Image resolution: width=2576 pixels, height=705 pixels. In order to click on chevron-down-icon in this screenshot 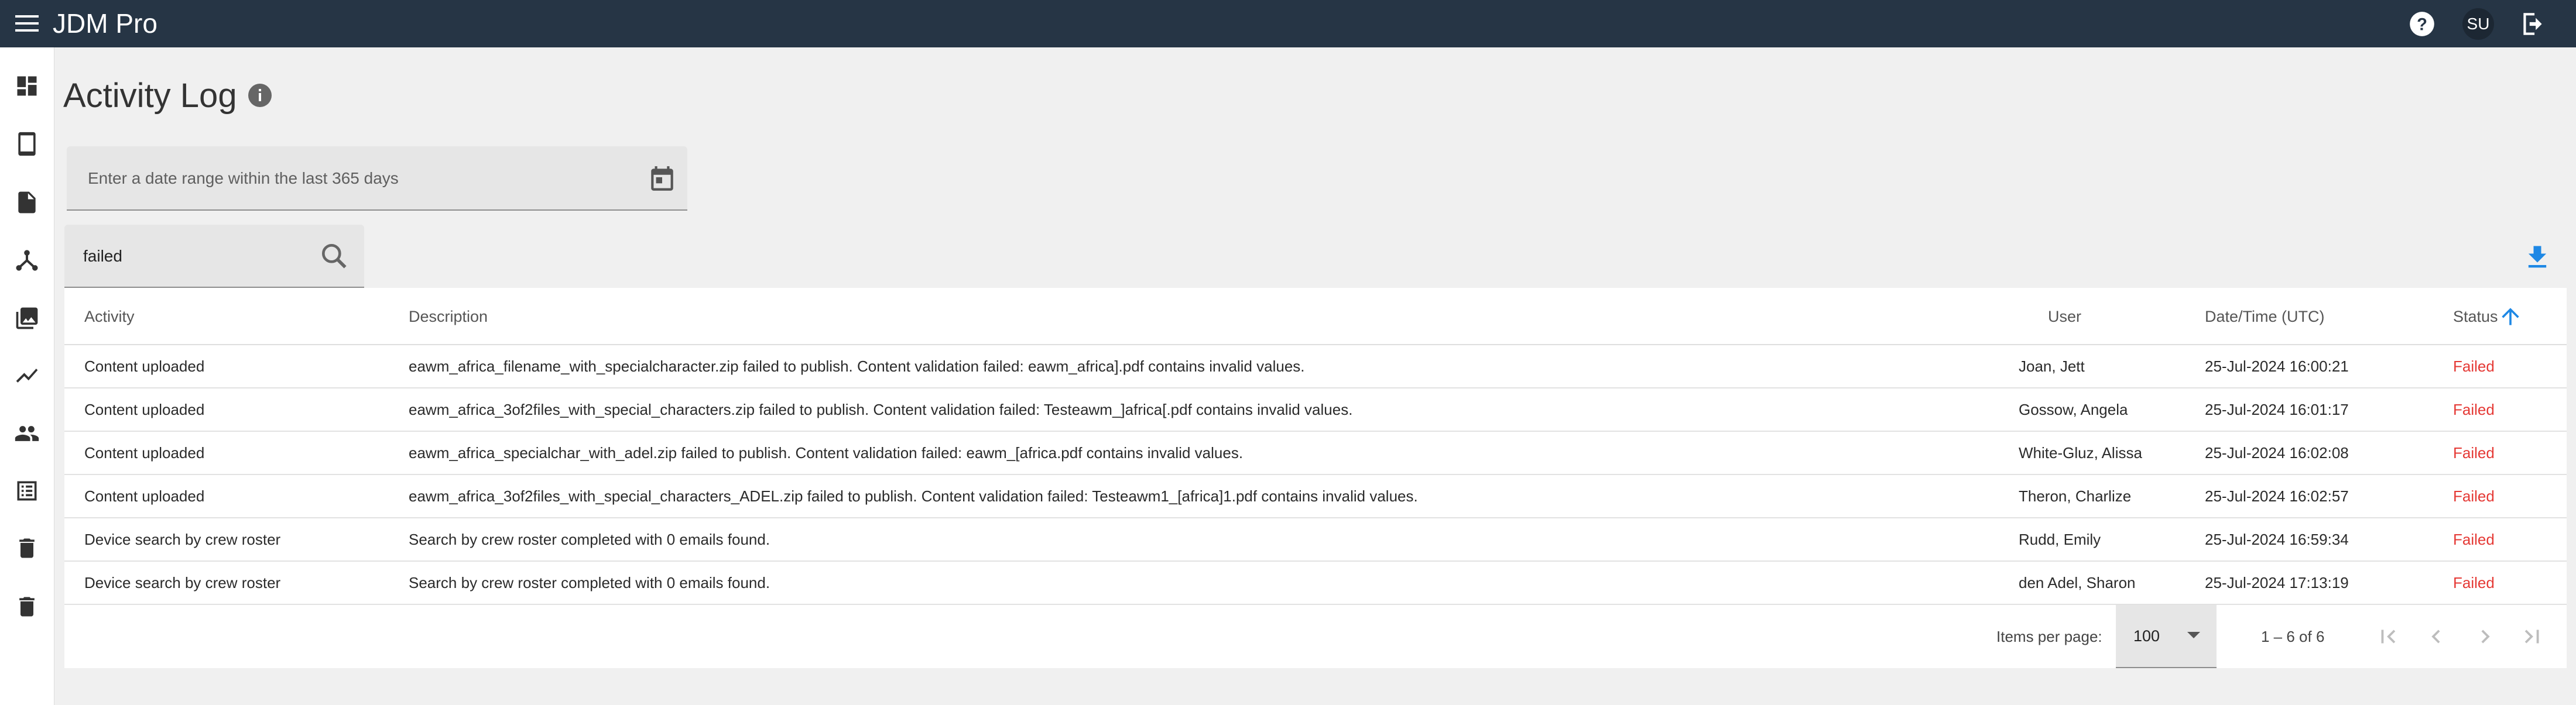, I will do `click(2193, 635)`.